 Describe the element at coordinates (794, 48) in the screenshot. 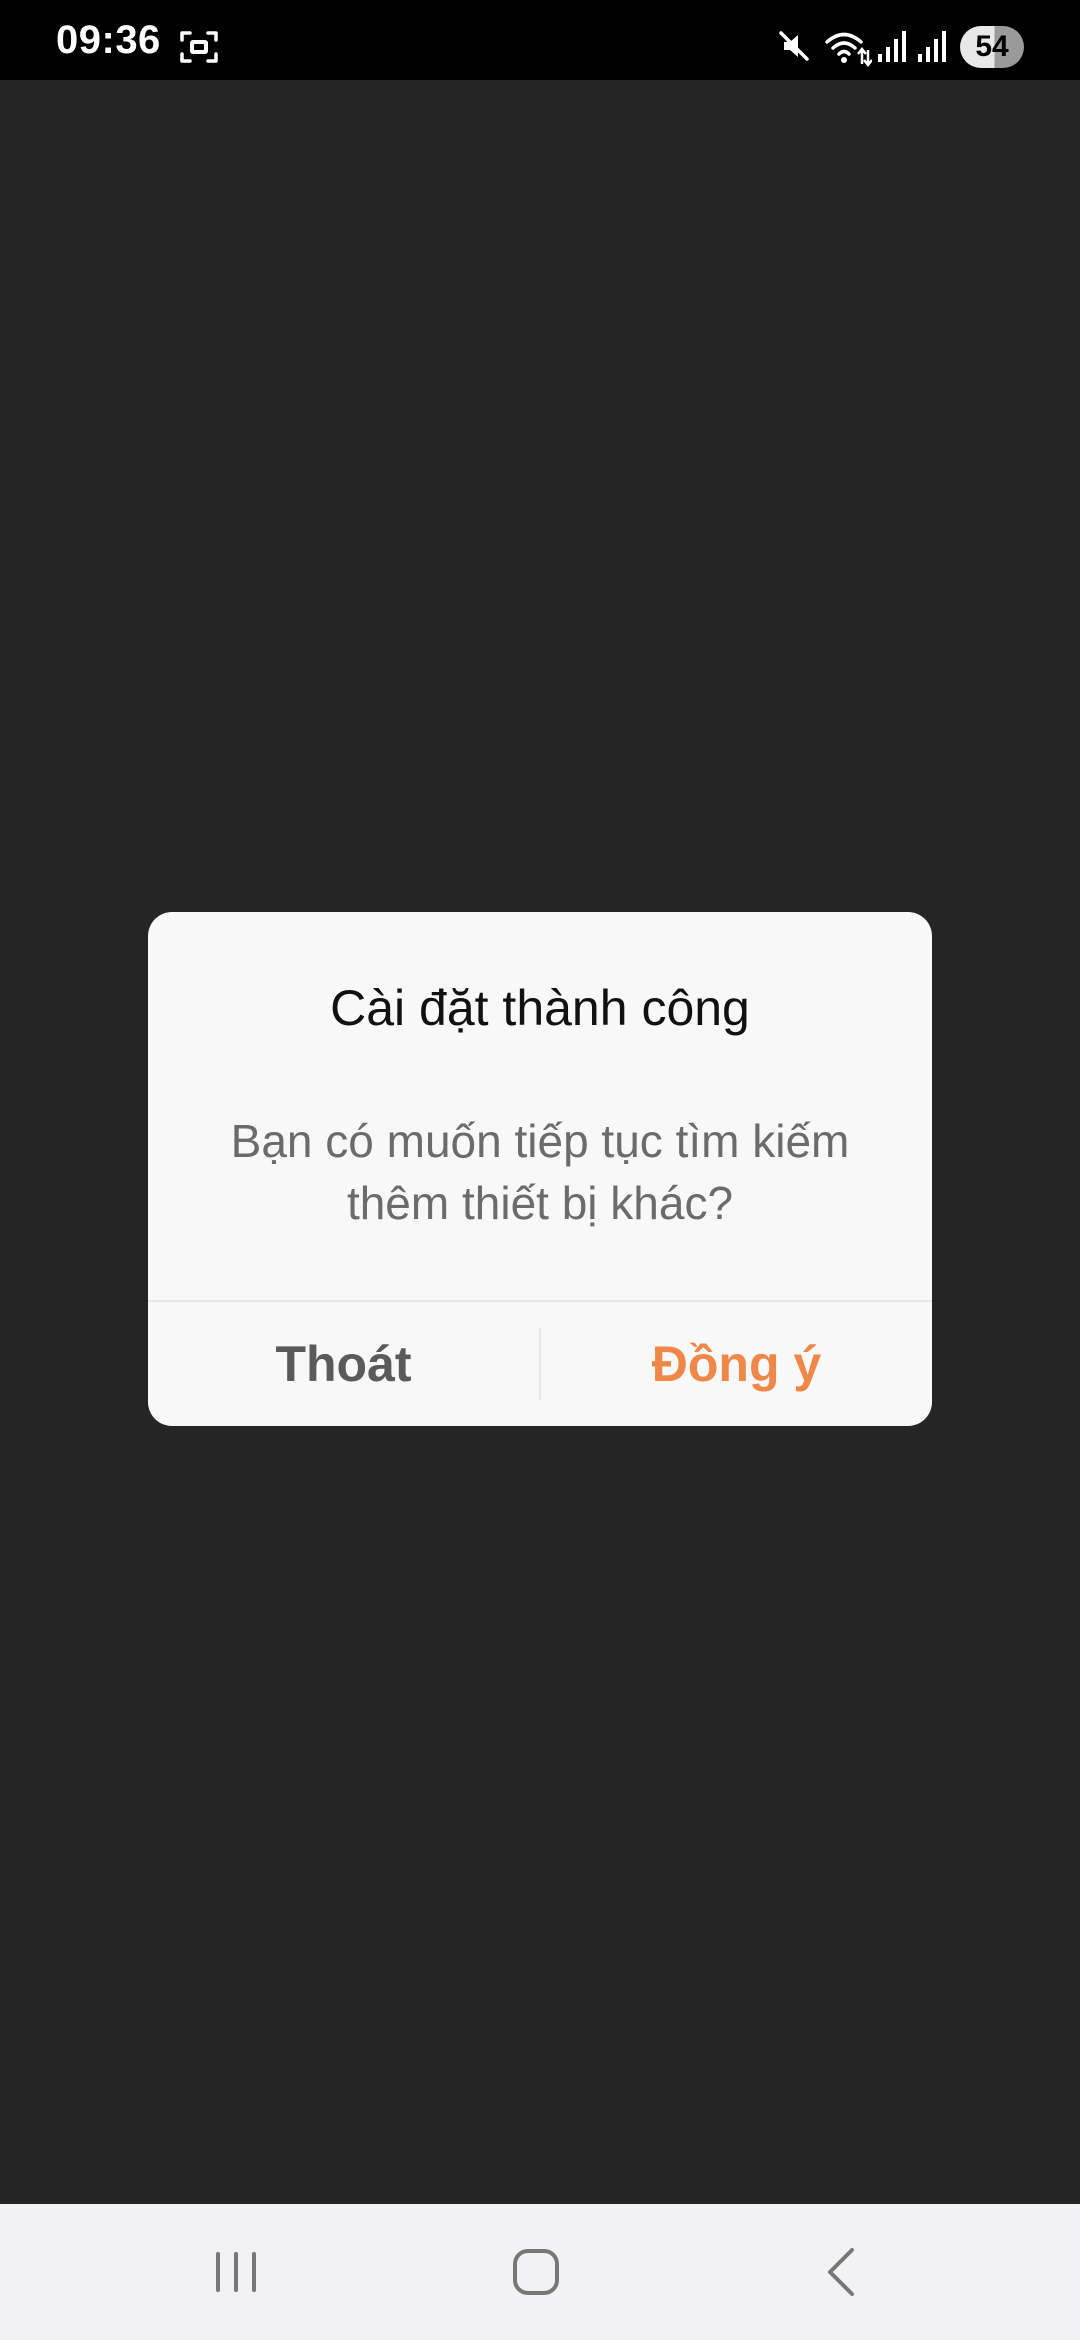

I see `mute-icon` at that location.